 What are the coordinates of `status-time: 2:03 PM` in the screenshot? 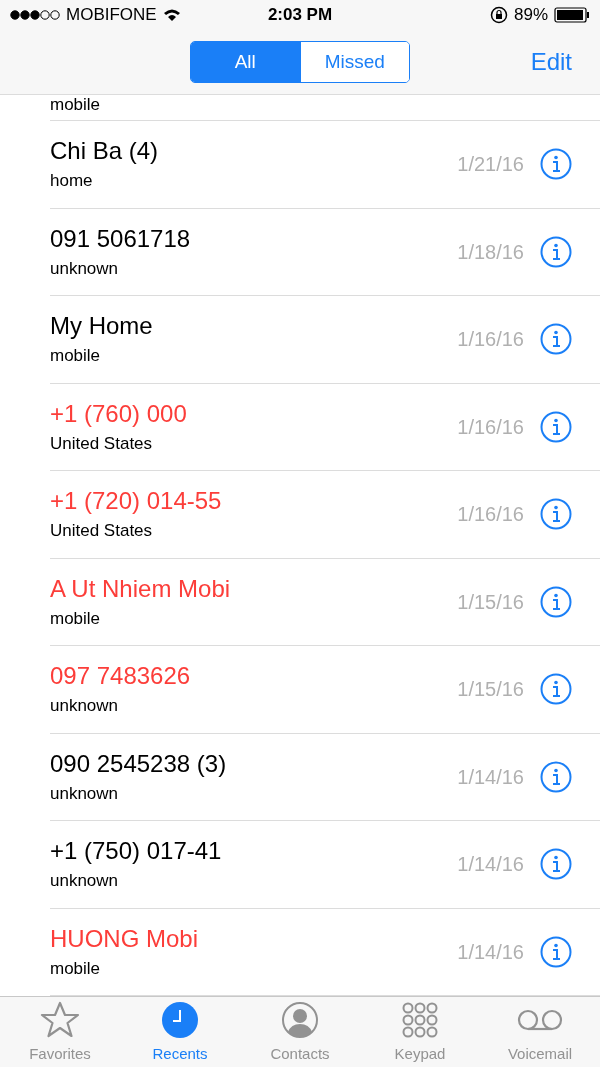 It's located at (300, 15).